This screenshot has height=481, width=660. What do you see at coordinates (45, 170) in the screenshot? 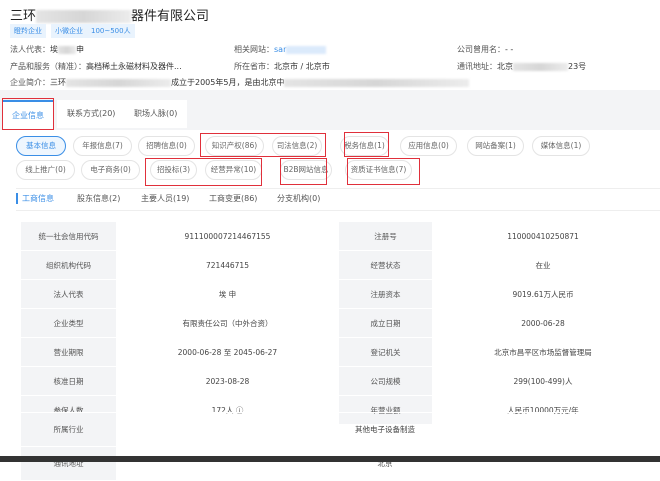
I see `pill-promo: 线上推广(0)` at bounding box center [45, 170].